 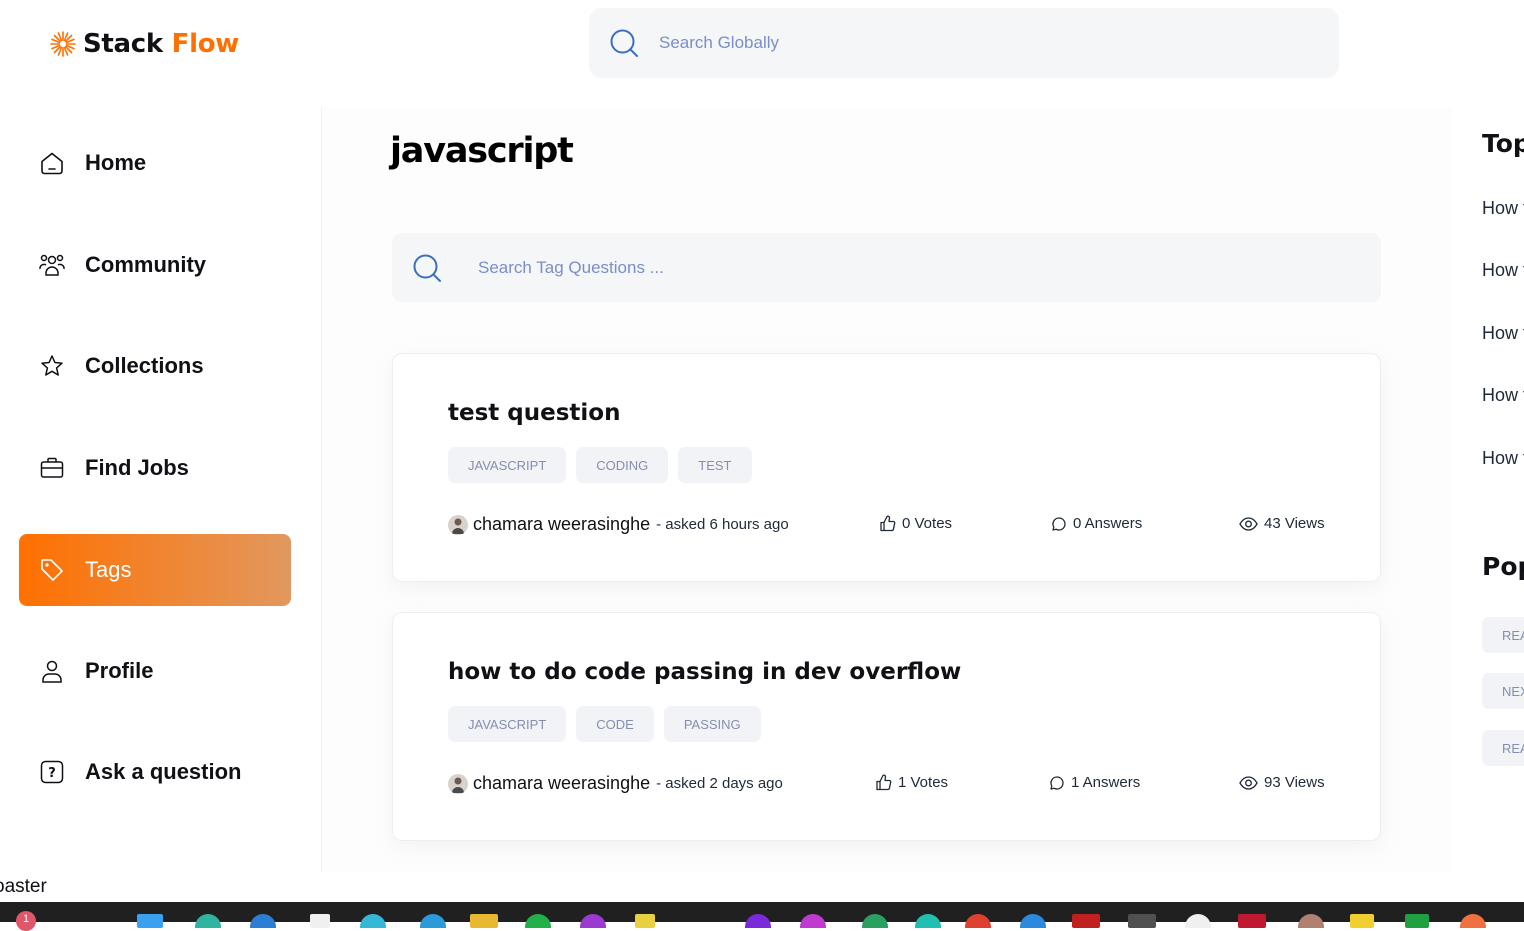 I want to click on views-count: 43 Views, so click(x=1294, y=523).